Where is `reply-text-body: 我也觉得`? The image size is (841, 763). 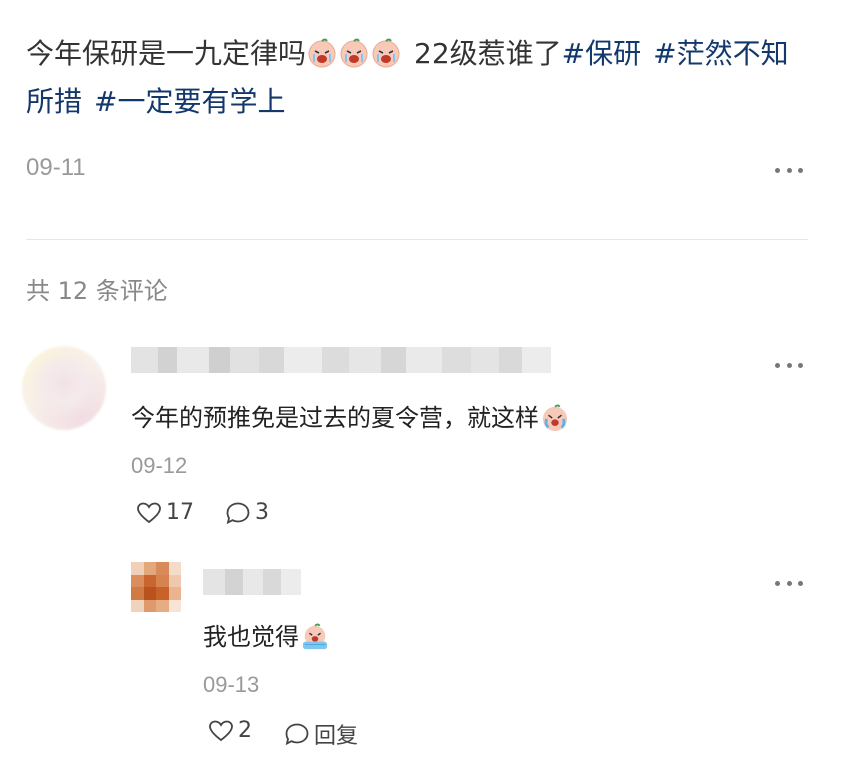
reply-text-body: 我也觉得 is located at coordinates (251, 637).